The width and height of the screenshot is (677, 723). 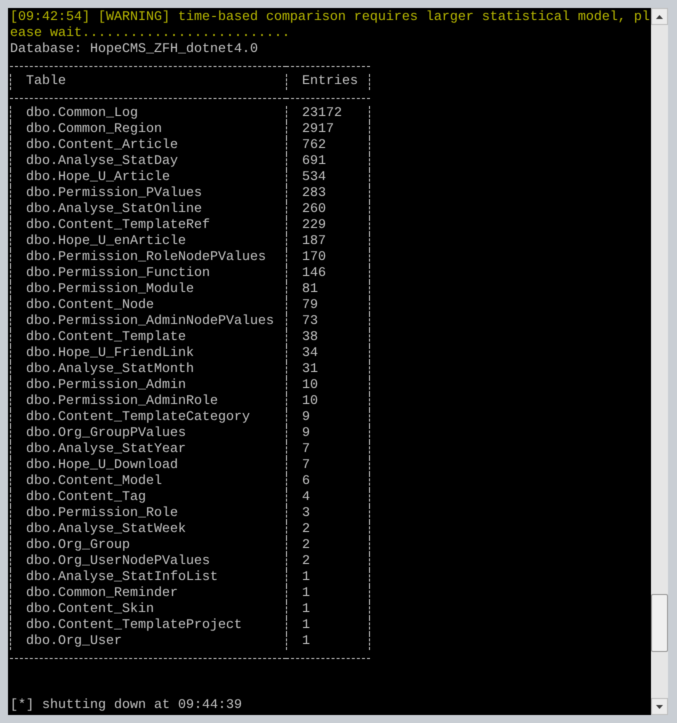 What do you see at coordinates (102, 162) in the screenshot?
I see `table-cell: dbo.Analyse_StatDay` at bounding box center [102, 162].